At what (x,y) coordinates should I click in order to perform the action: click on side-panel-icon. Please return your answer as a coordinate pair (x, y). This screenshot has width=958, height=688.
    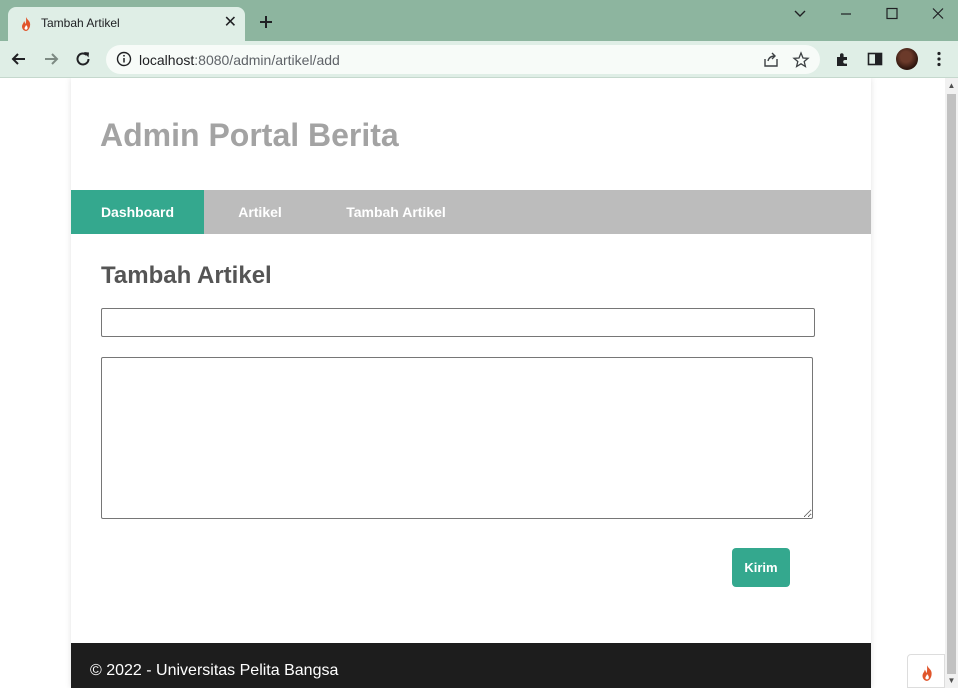
    Looking at the image, I should click on (875, 59).